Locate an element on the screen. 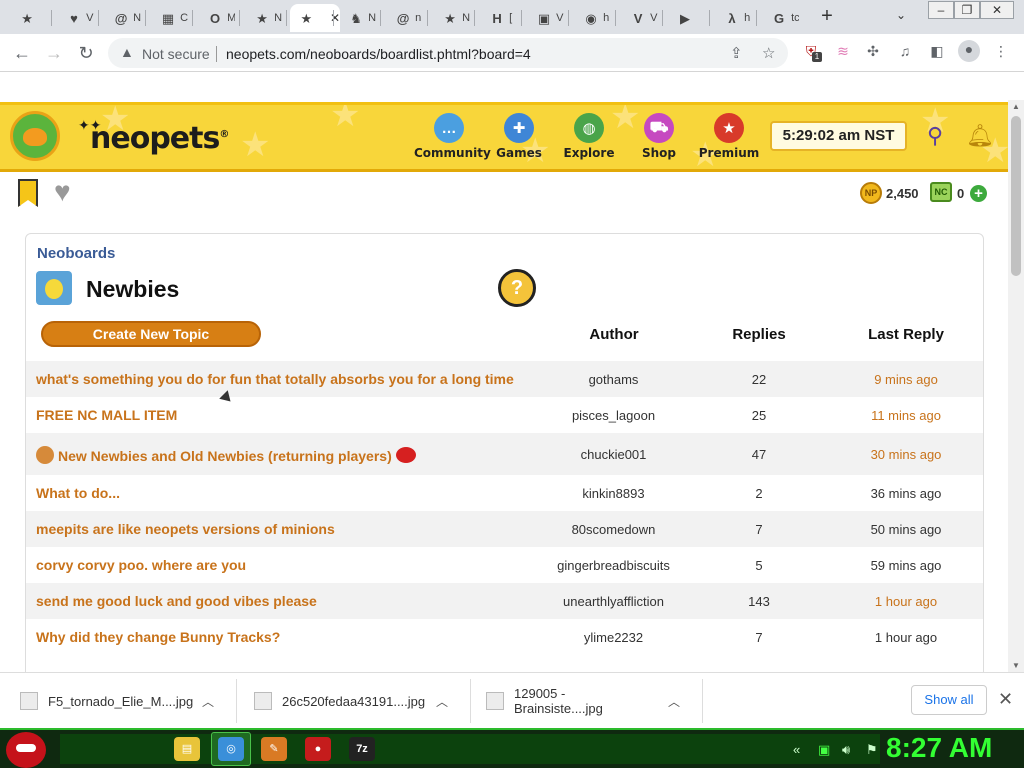  topic-last-reply: 9 mins ago is located at coordinates (906, 379).